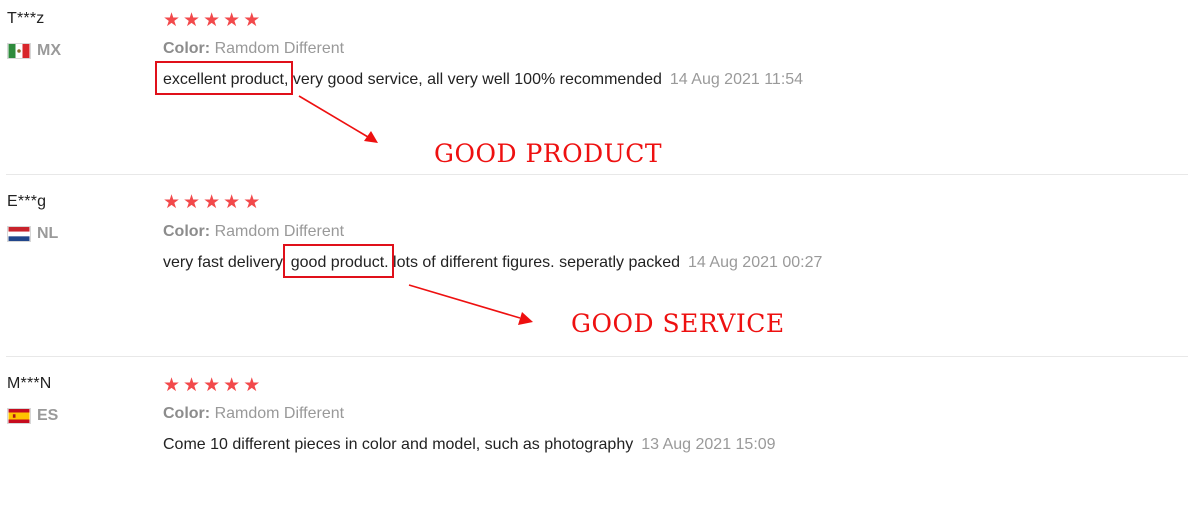  I want to click on reviewer-name: M***N, so click(29, 383).